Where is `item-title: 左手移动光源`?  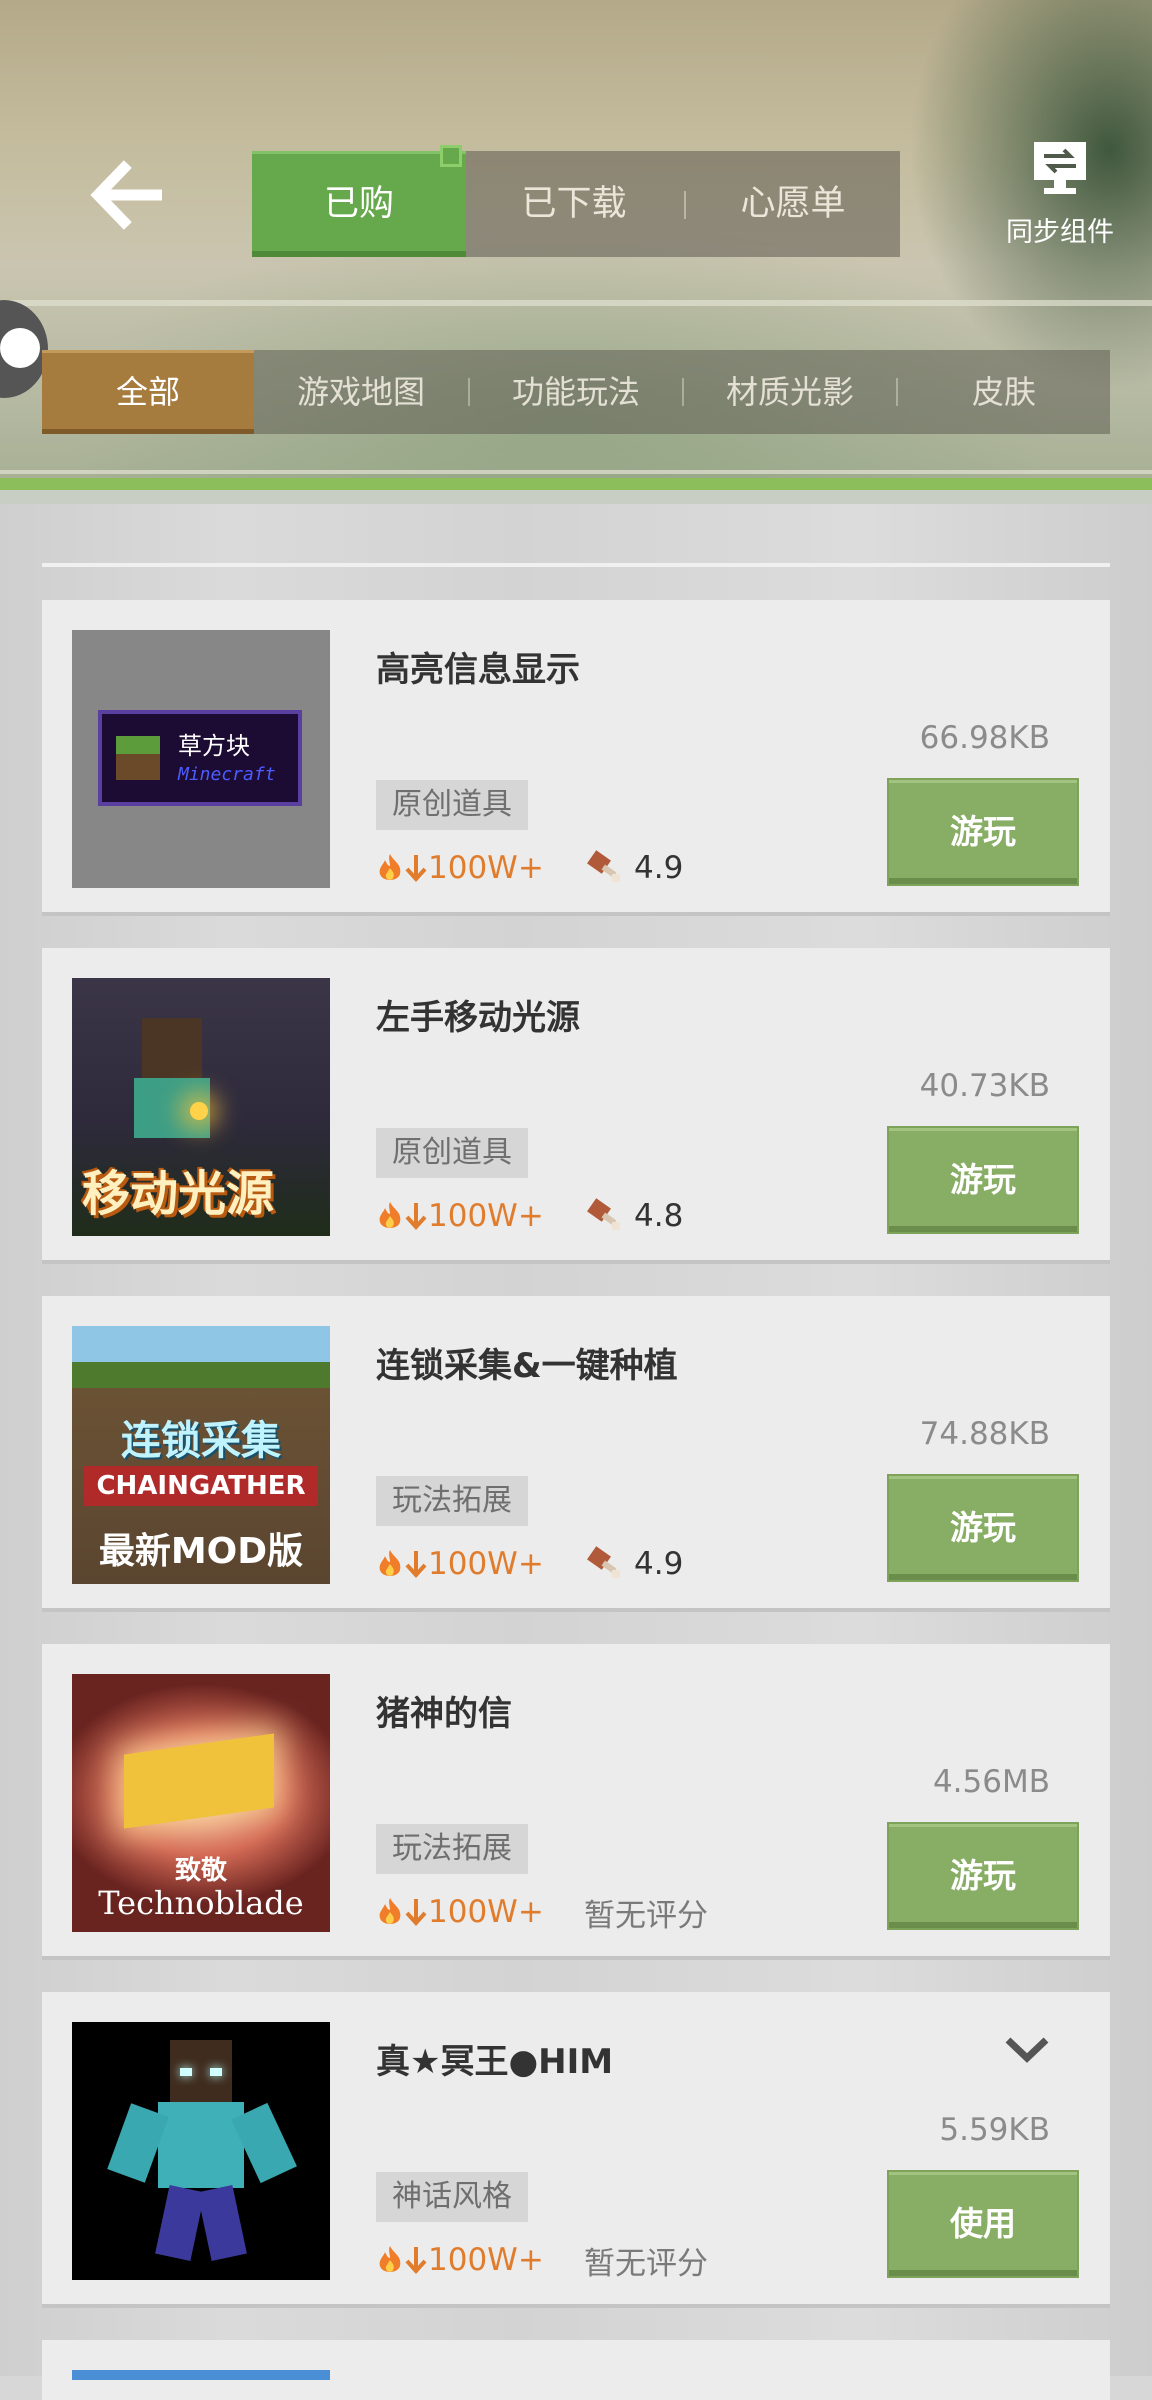 item-title: 左手移动光源 is located at coordinates (478, 1018).